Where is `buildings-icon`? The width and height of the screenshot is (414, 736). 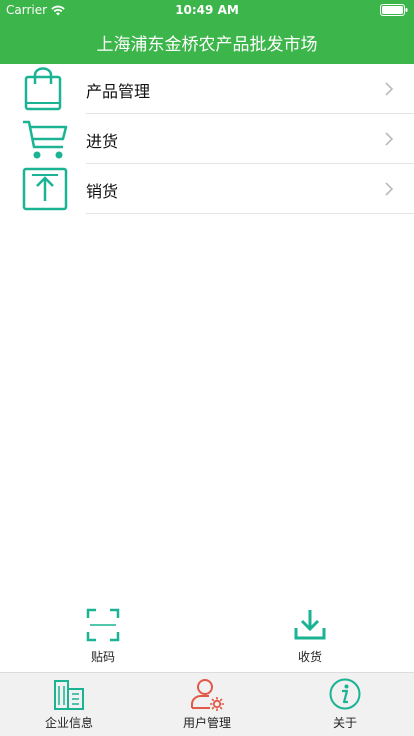 buildings-icon is located at coordinates (69, 695).